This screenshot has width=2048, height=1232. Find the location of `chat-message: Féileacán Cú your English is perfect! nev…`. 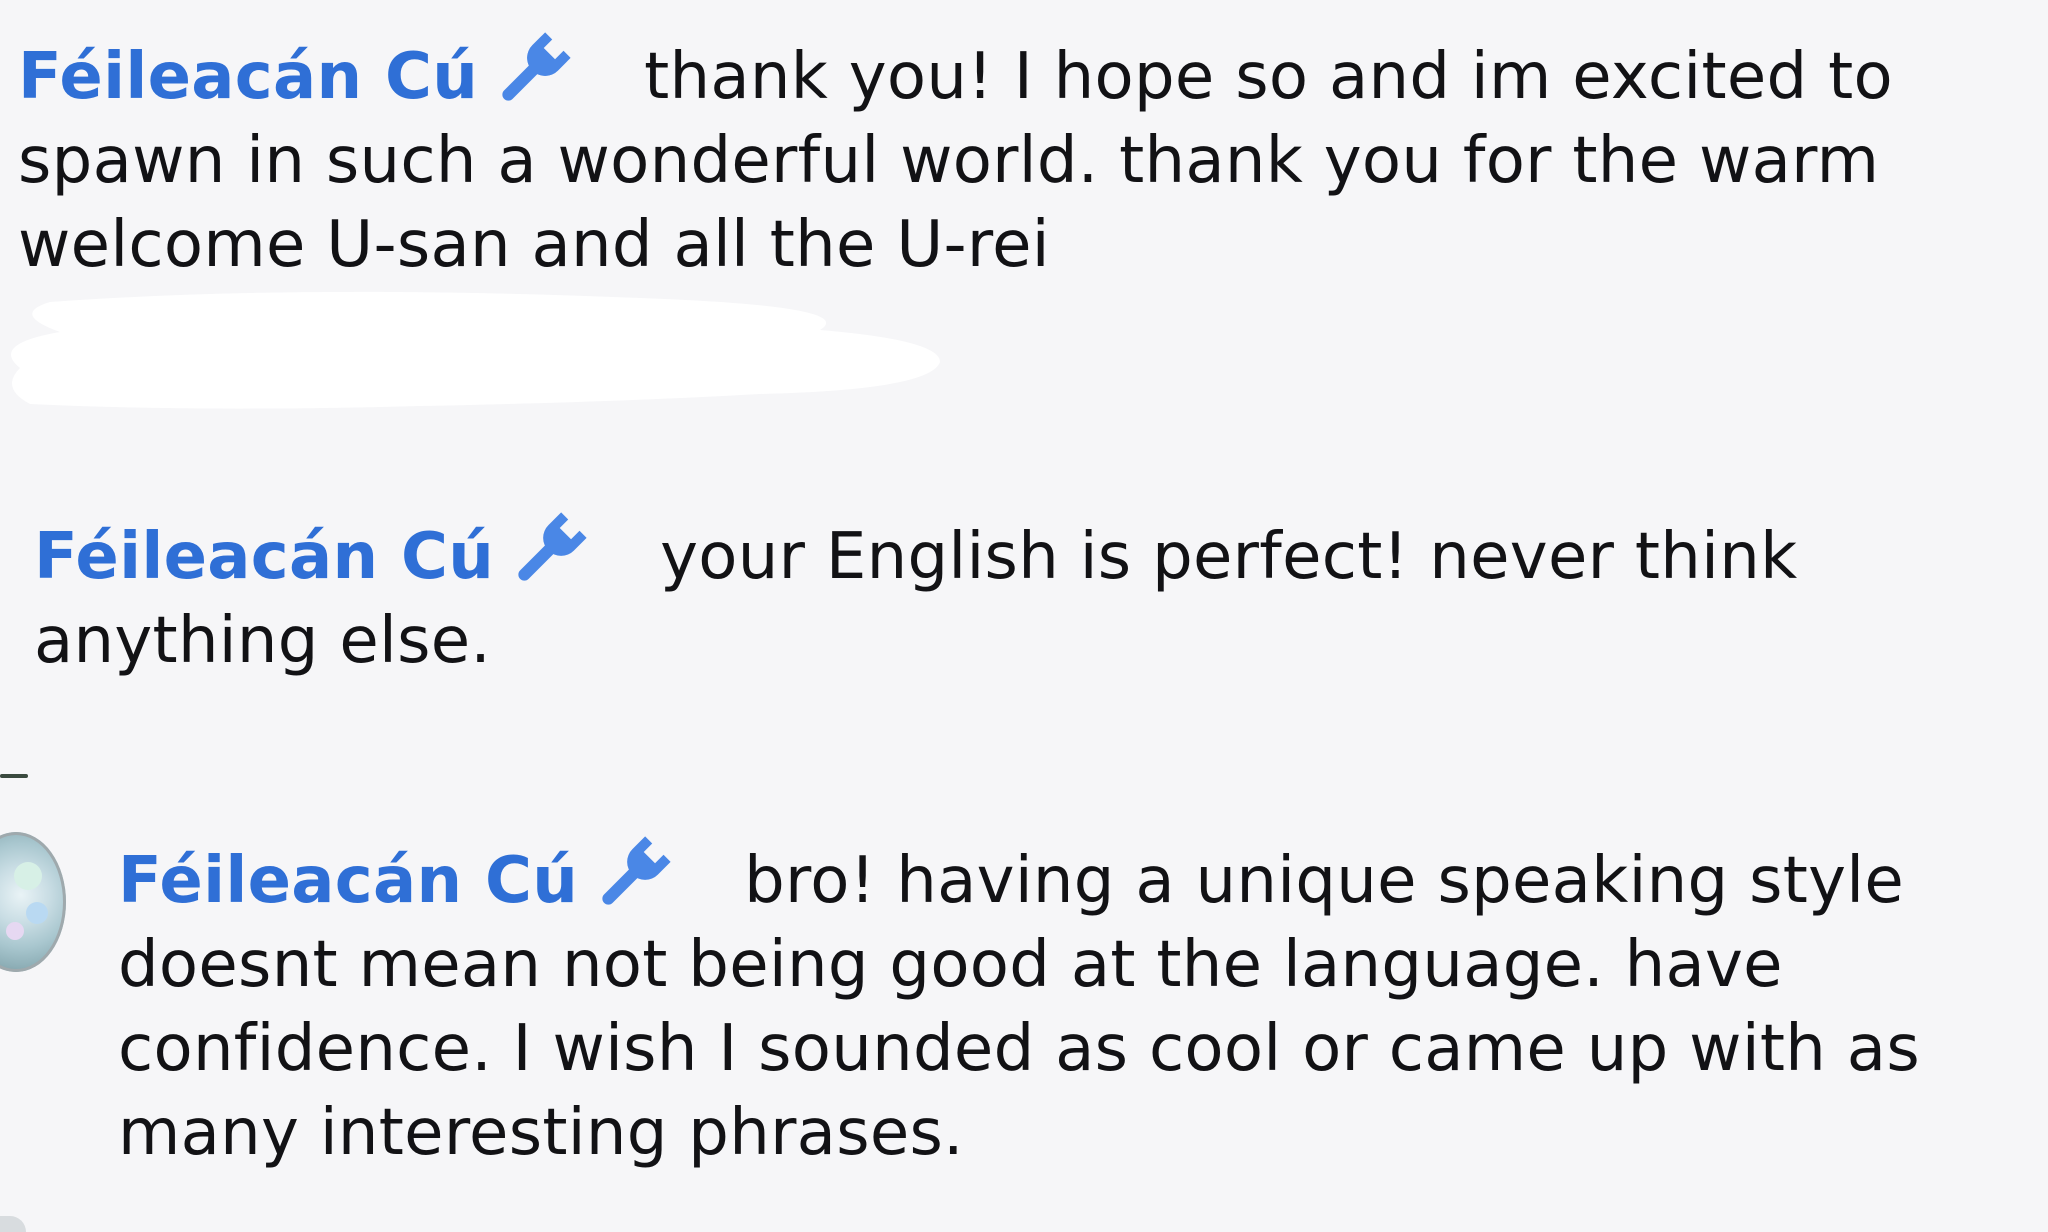

chat-message: Féileacán Cú your English is perfect! nev… is located at coordinates (1039, 597).